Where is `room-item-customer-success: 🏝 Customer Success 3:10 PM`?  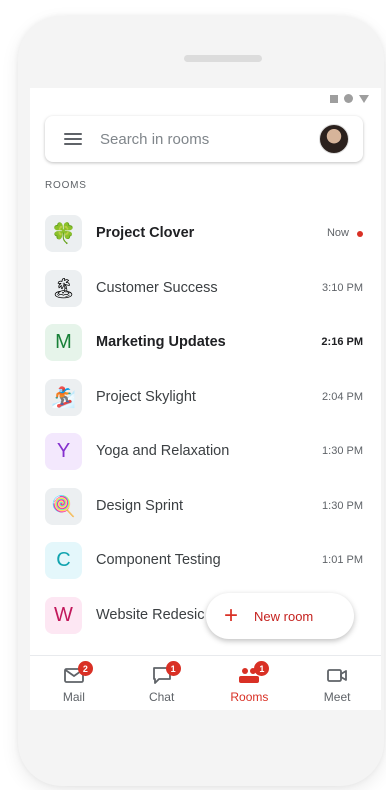 room-item-customer-success: 🏝 Customer Success 3:10 PM is located at coordinates (205, 288).